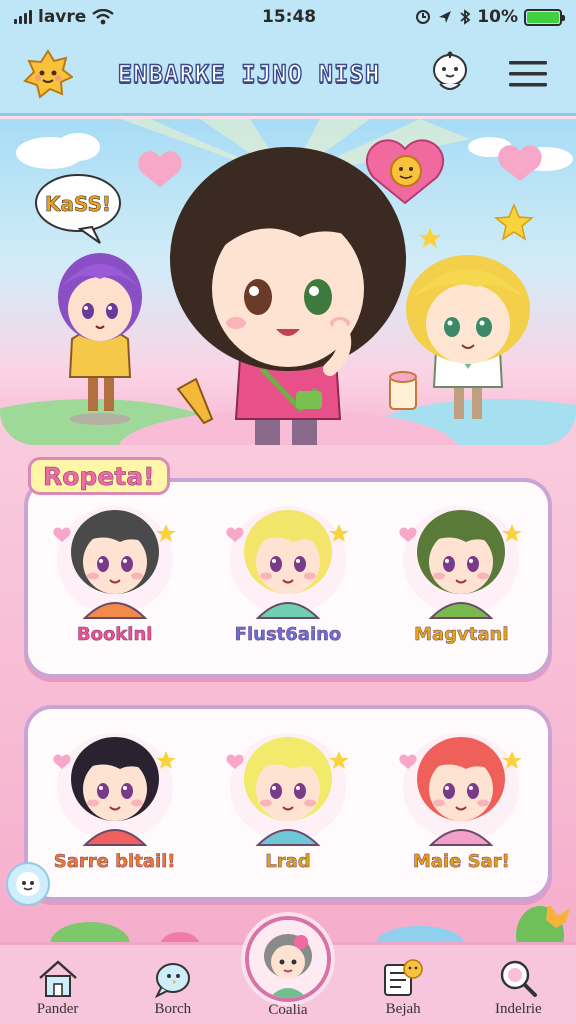  What do you see at coordinates (288, 862) in the screenshot?
I see `character-name: Lrad` at bounding box center [288, 862].